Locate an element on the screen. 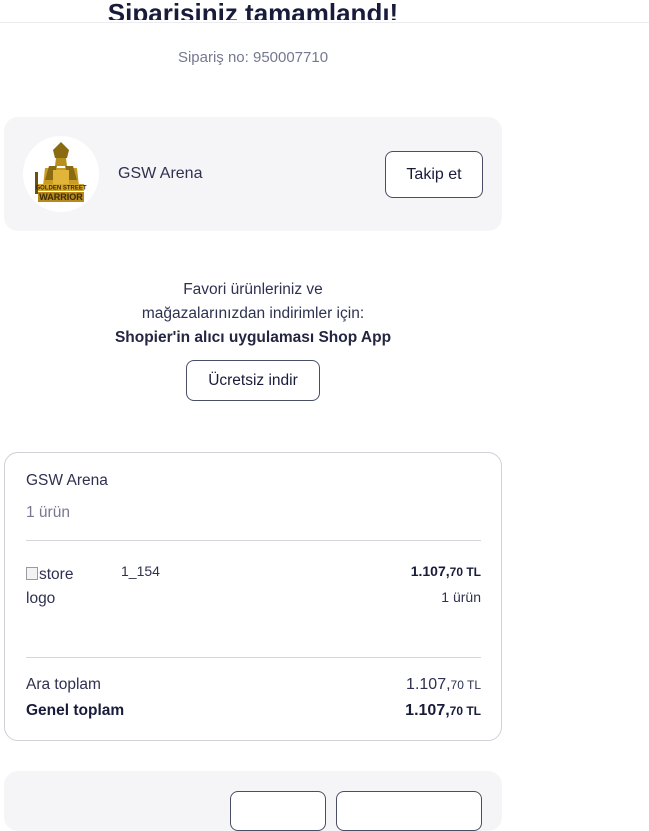  product-quantity: 1 ürün is located at coordinates (461, 597).